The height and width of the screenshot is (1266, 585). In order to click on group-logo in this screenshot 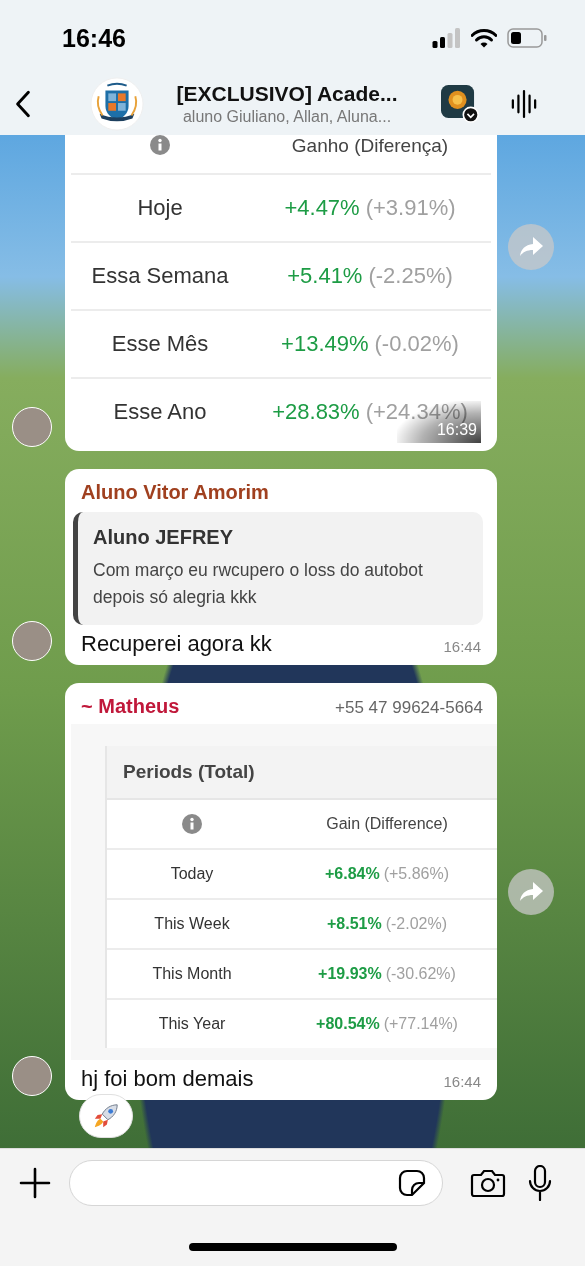, I will do `click(117, 103)`.